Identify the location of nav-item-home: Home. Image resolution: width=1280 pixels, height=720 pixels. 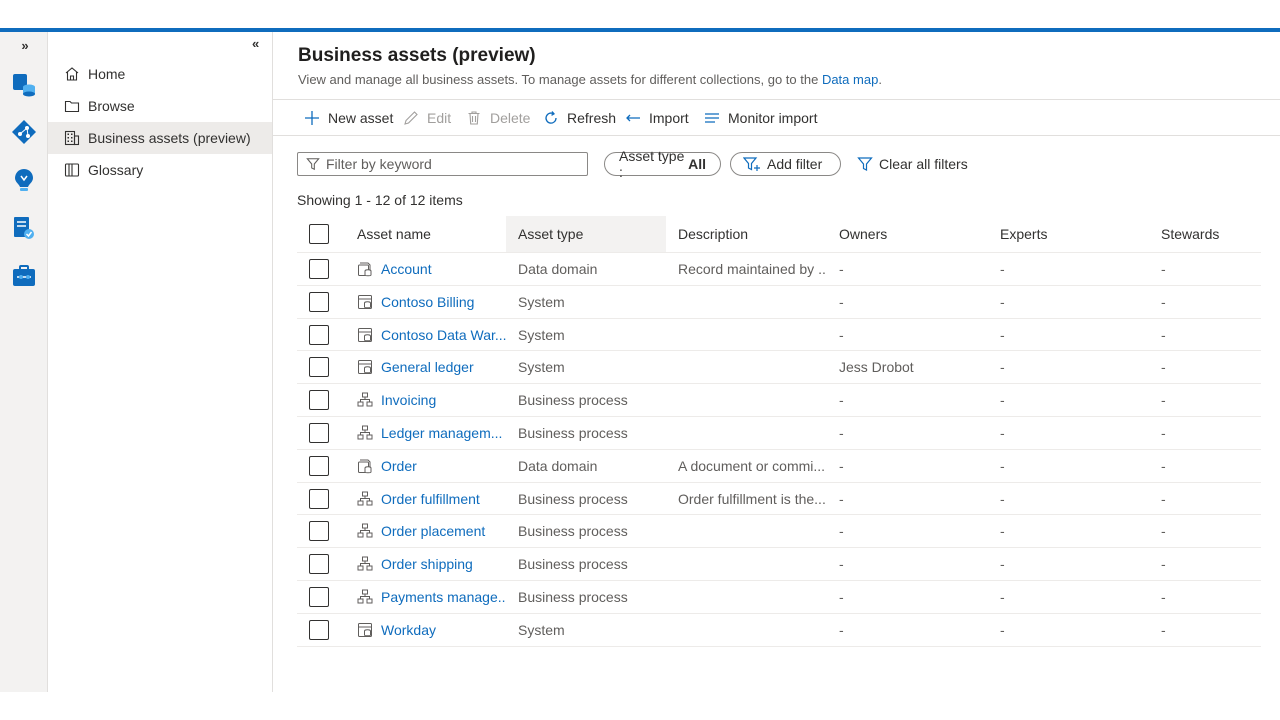
(160, 74).